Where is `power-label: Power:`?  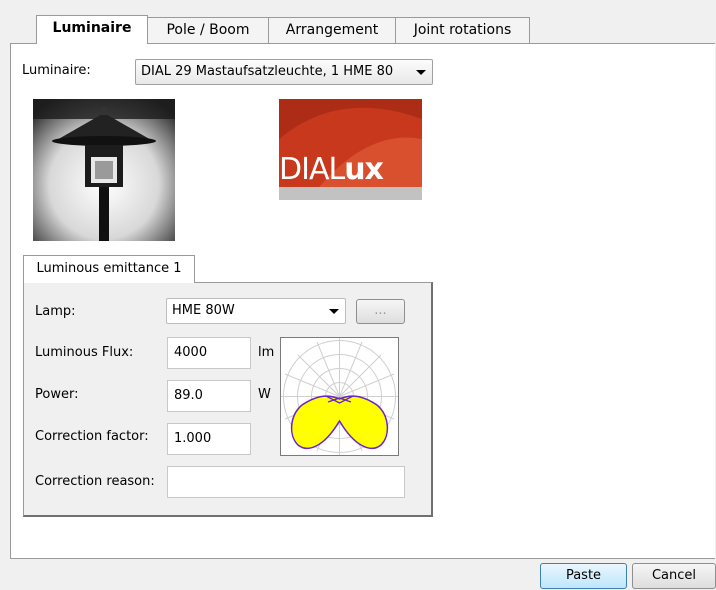
power-label: Power: is located at coordinates (57, 394).